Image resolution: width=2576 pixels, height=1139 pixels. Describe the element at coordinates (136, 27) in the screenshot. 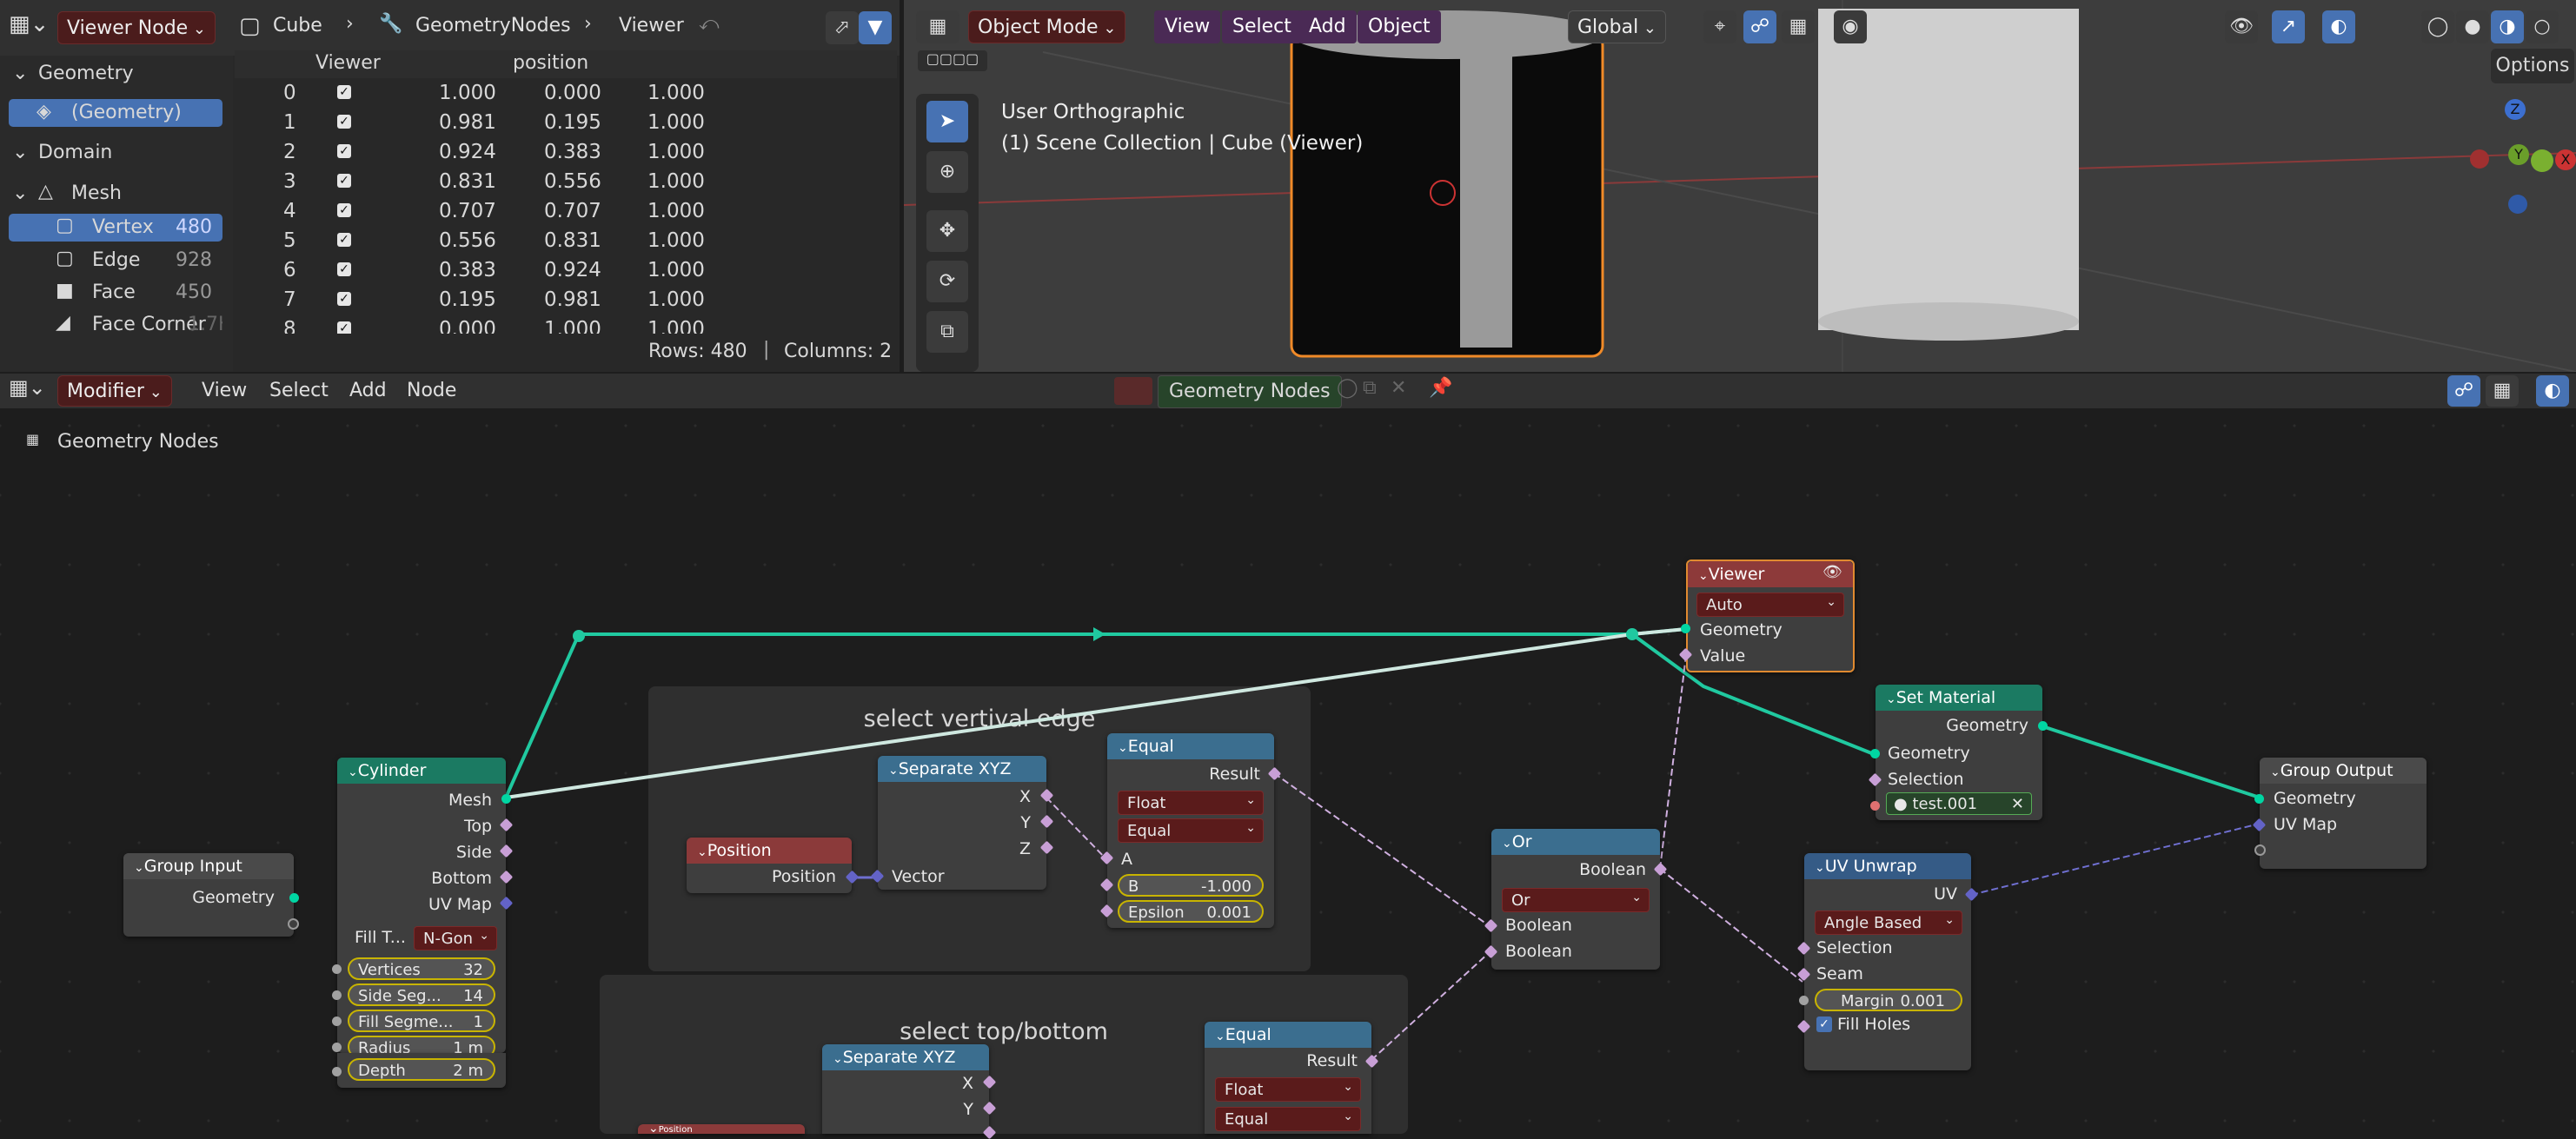

I see `viewer-node-dropdown: Viewer Node` at that location.